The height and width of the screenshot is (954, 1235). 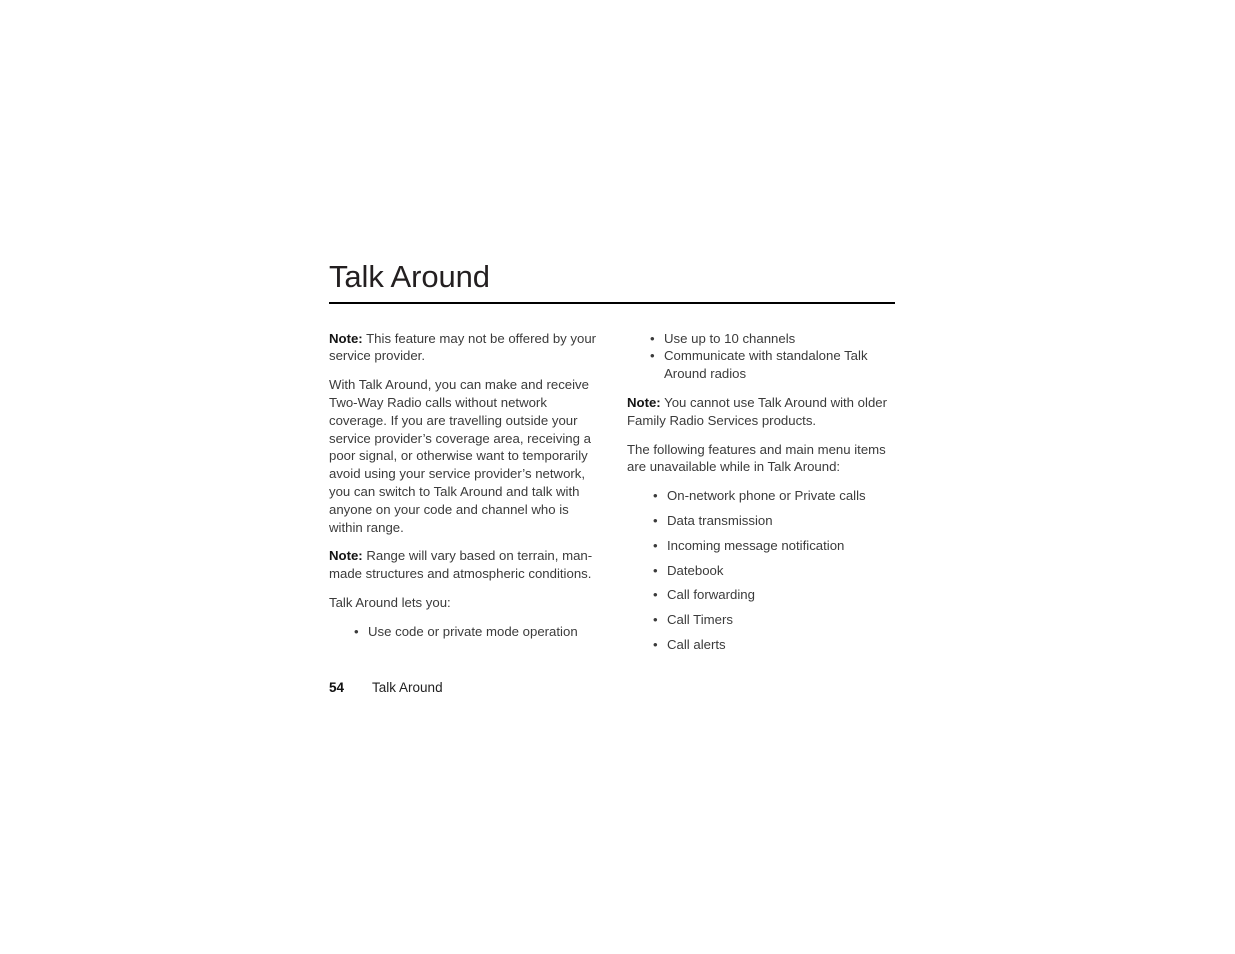 I want to click on list-item: • Incoming message notification, so click(x=773, y=546).